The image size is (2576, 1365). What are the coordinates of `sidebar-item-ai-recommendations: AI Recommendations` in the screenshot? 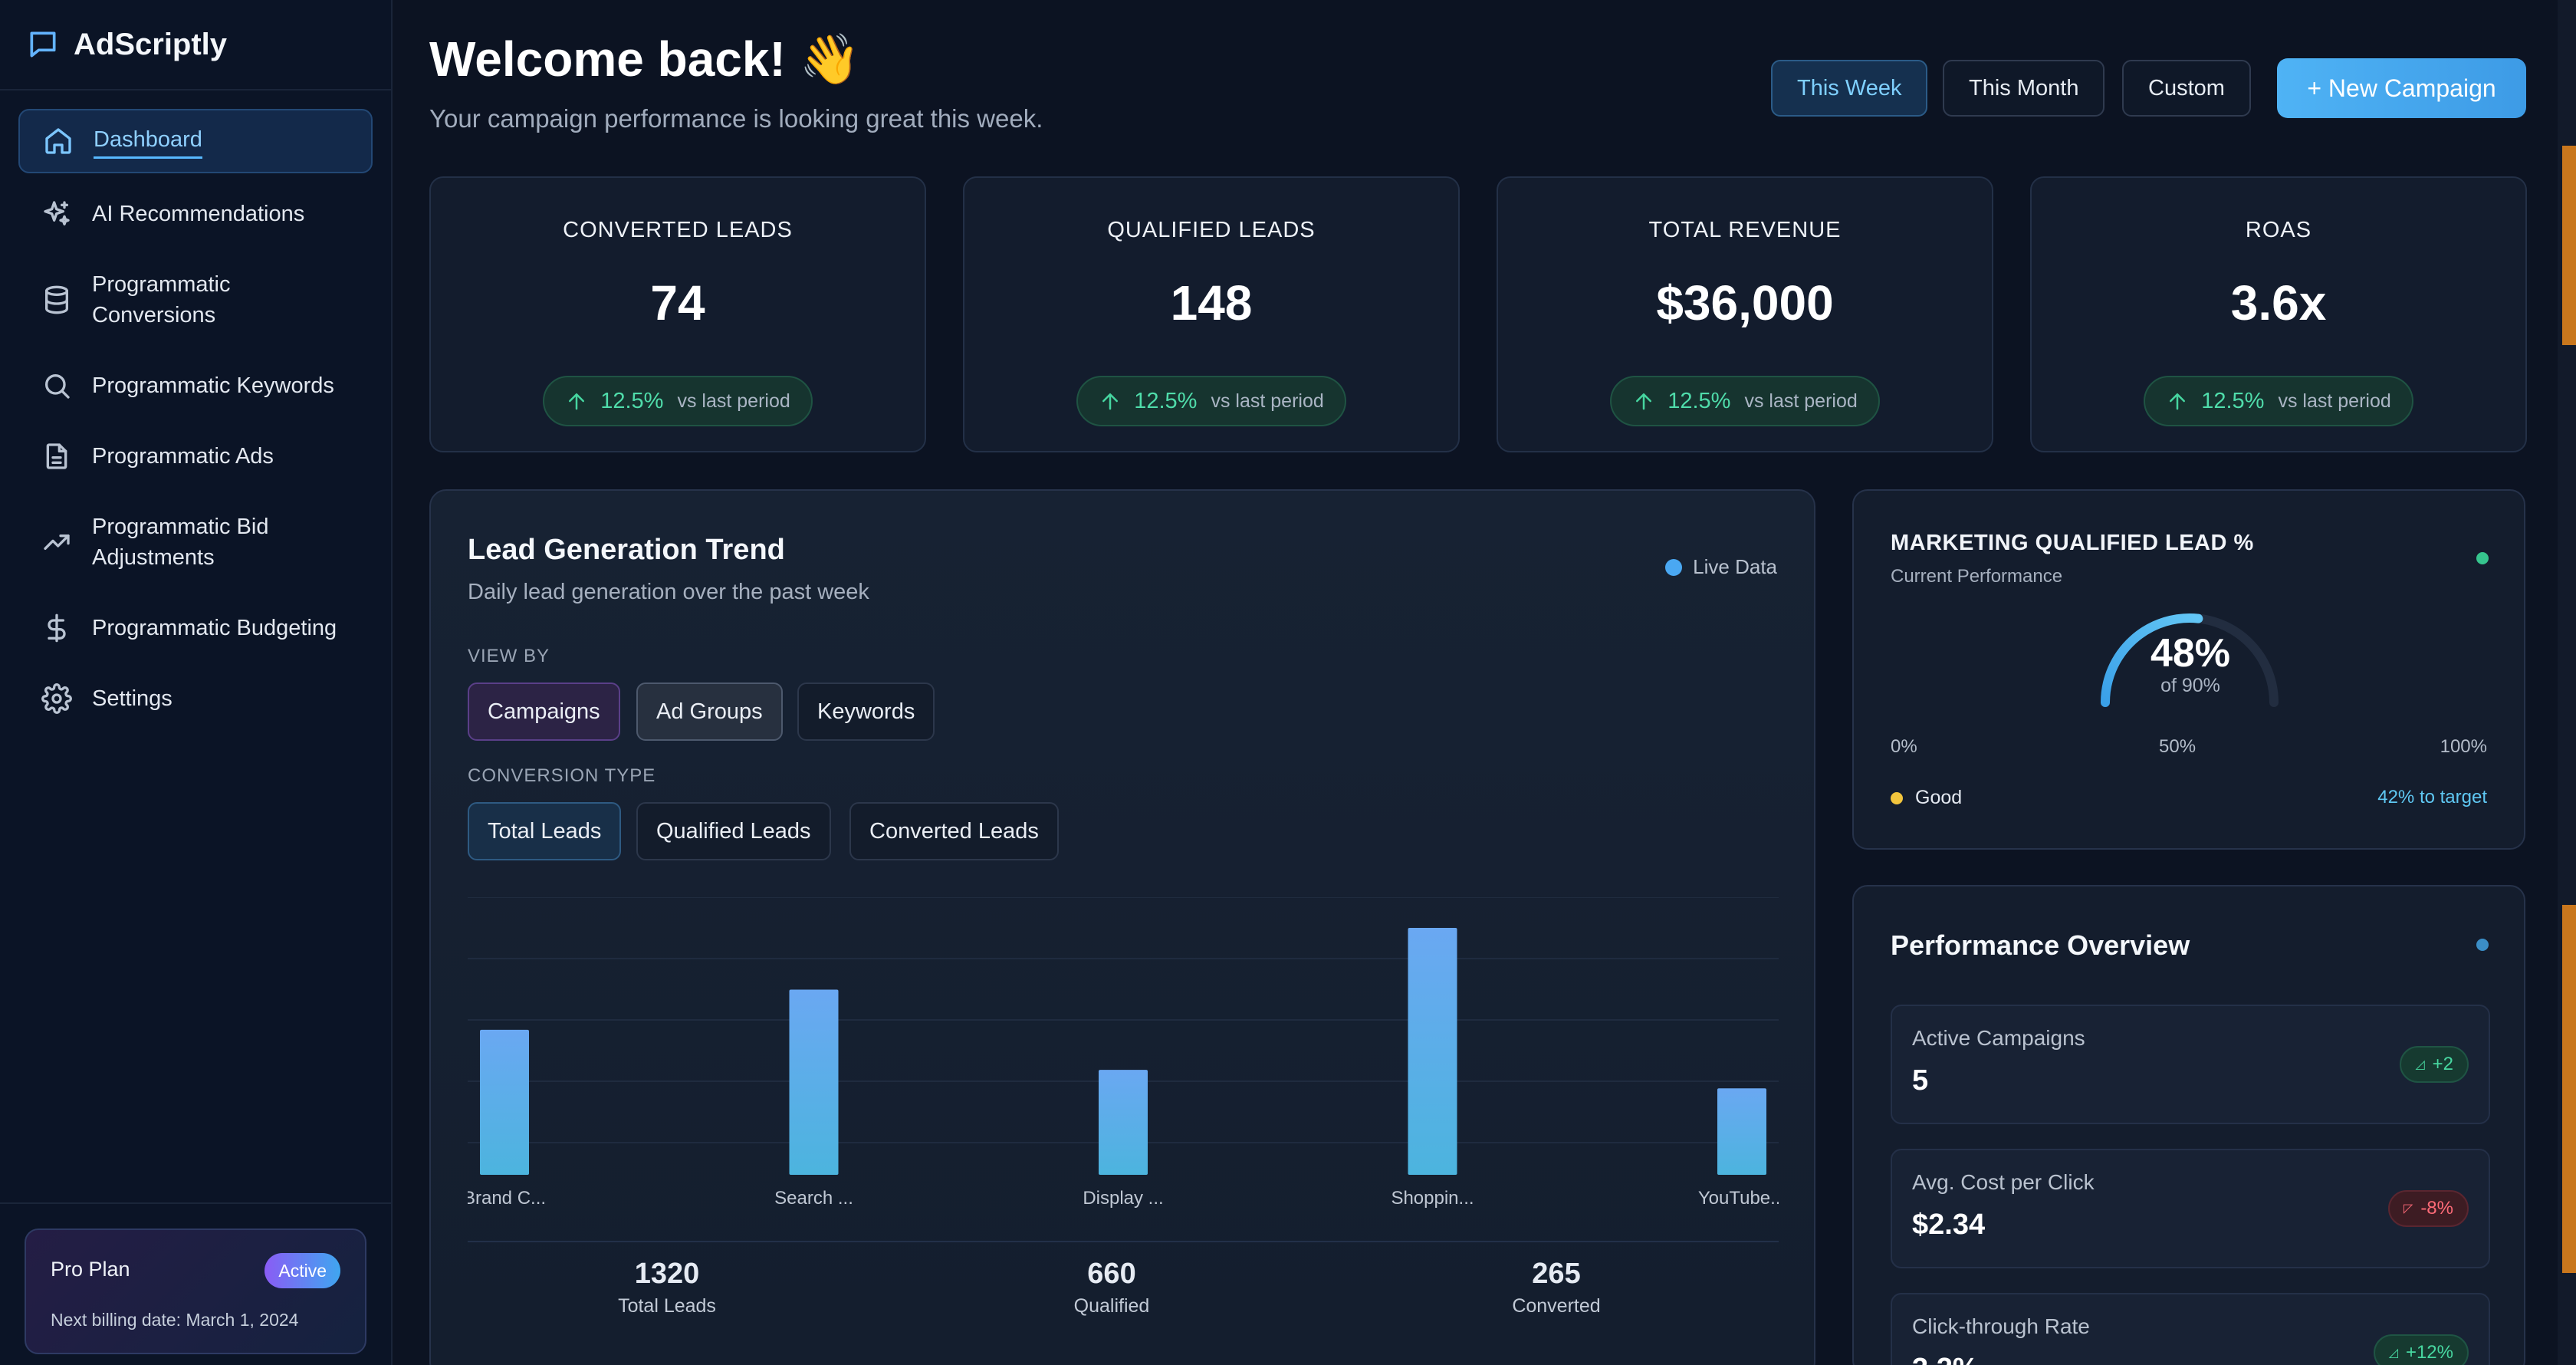 It's located at (195, 214).